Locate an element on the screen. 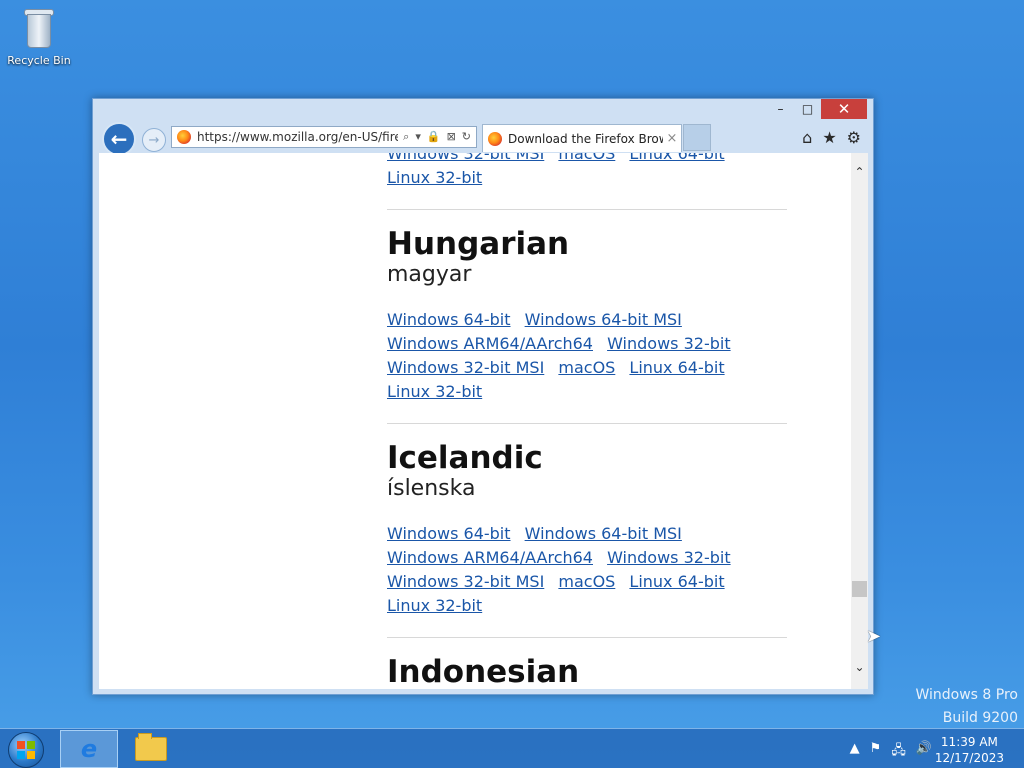  show-hidden-icons-icon: ▲ is located at coordinates (855, 752).